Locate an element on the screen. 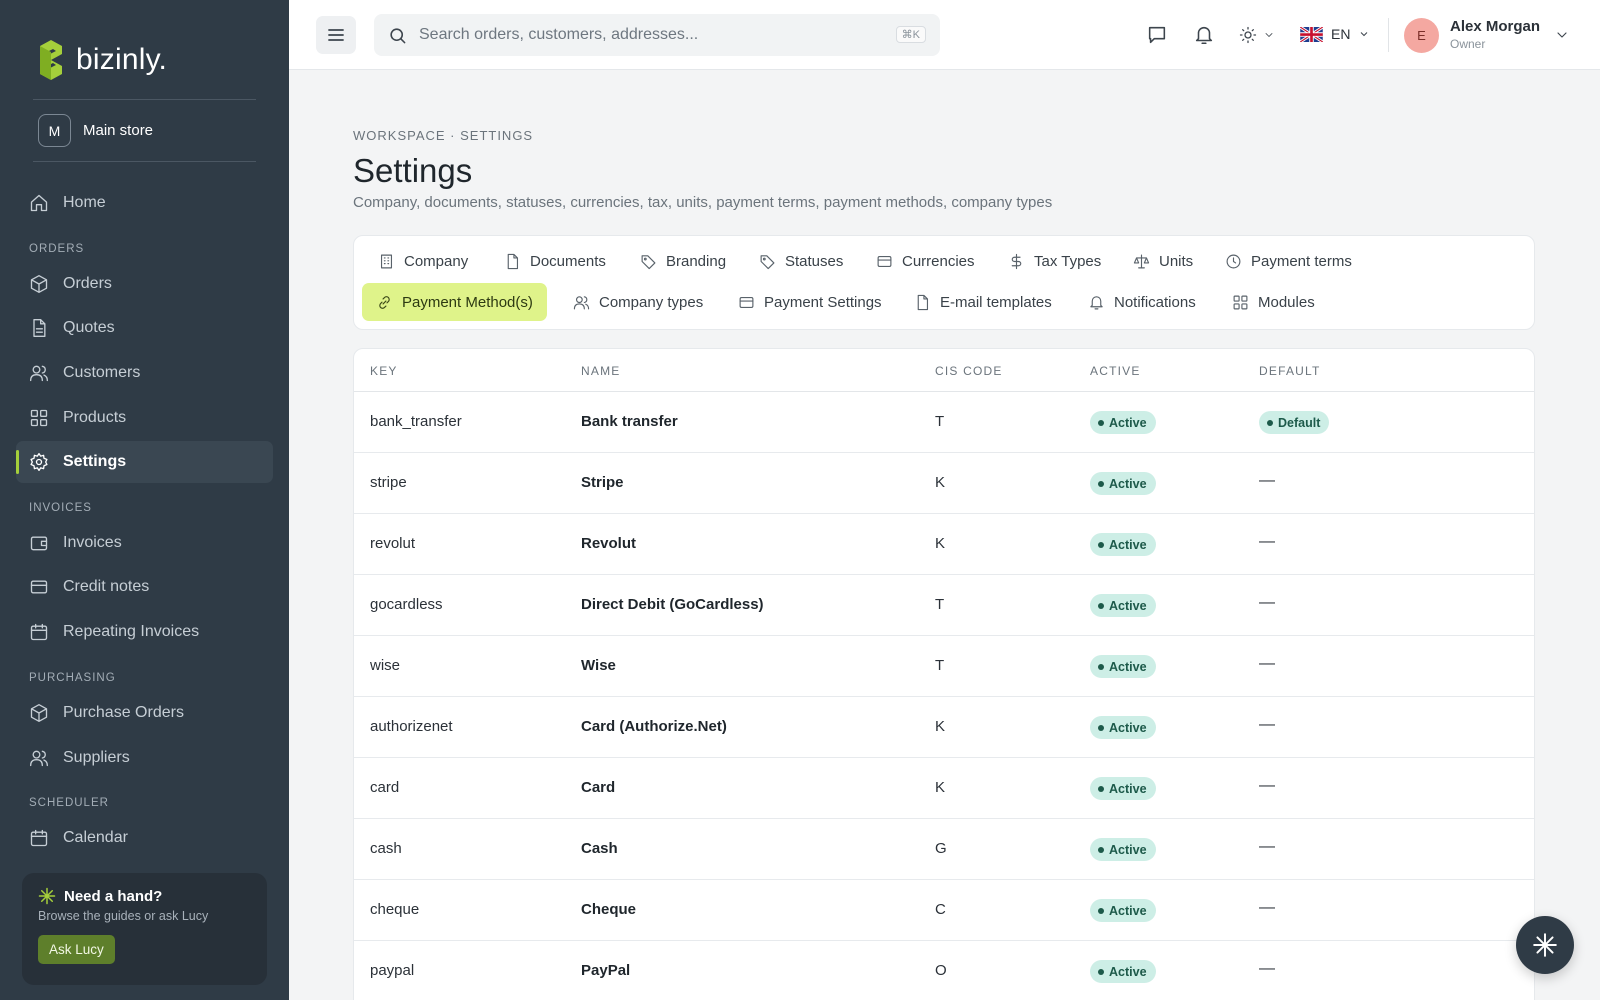 The width and height of the screenshot is (1600, 1000). notifications-button is located at coordinates (1204, 37).